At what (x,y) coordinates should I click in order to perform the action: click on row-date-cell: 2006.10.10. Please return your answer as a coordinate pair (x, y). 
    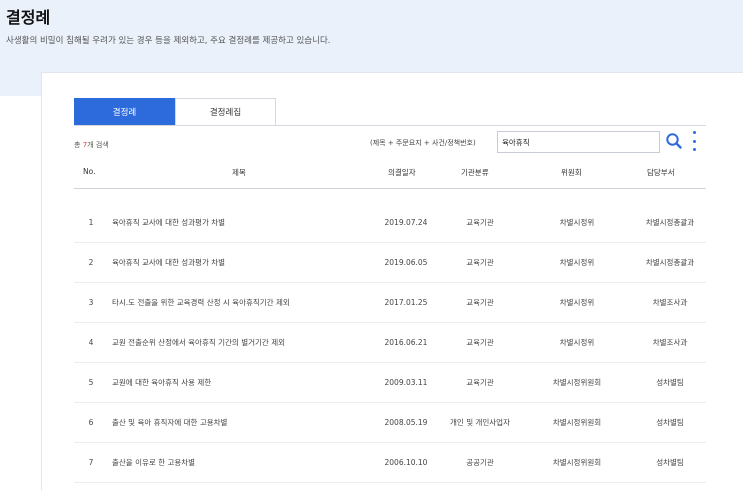
    Looking at the image, I should click on (406, 462).